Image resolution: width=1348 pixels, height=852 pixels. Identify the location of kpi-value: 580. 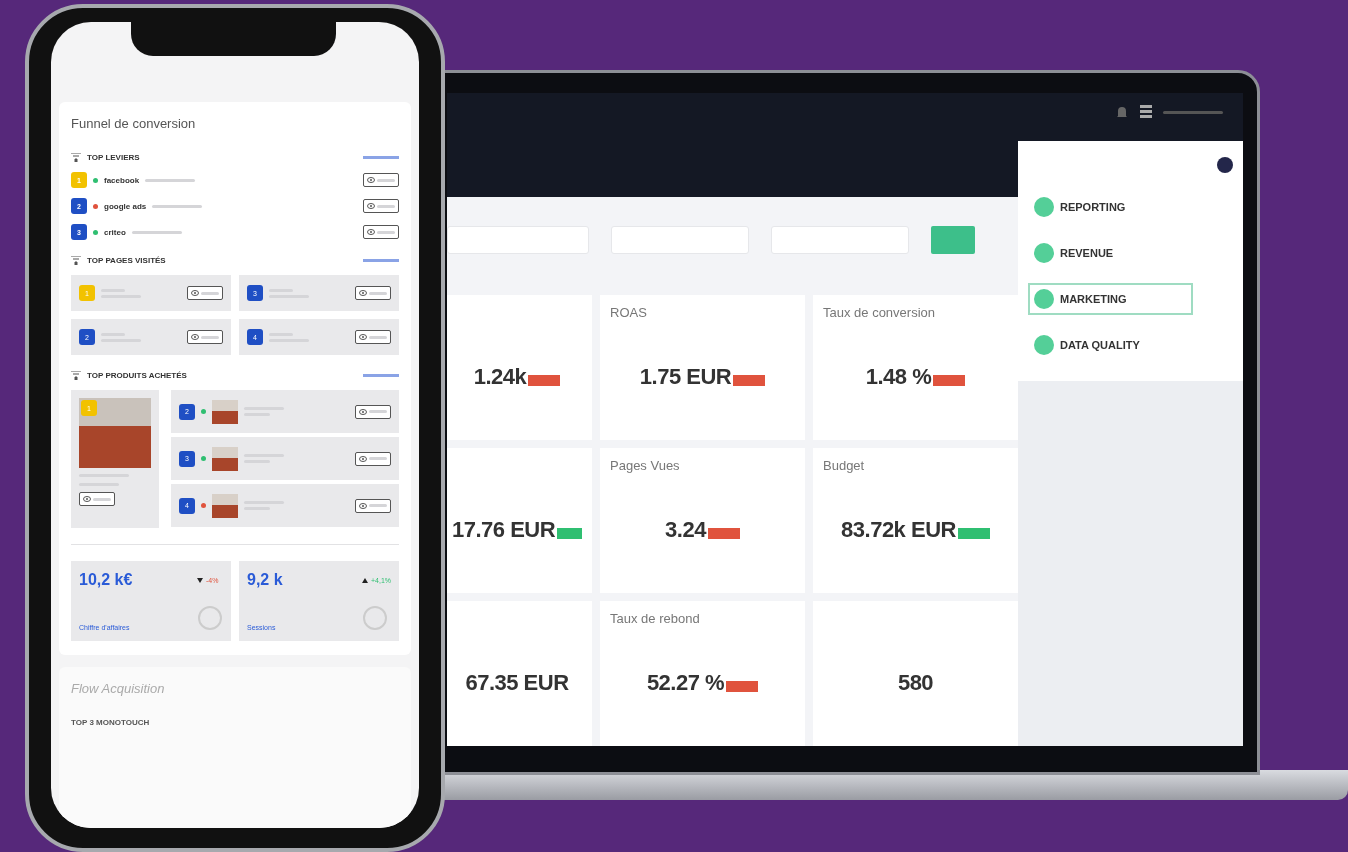
(915, 682).